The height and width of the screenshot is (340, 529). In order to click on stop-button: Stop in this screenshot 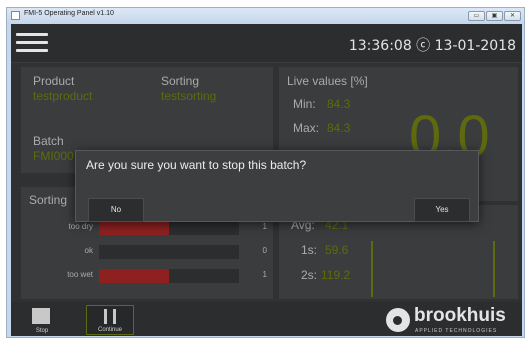, I will do `click(42, 320)`.